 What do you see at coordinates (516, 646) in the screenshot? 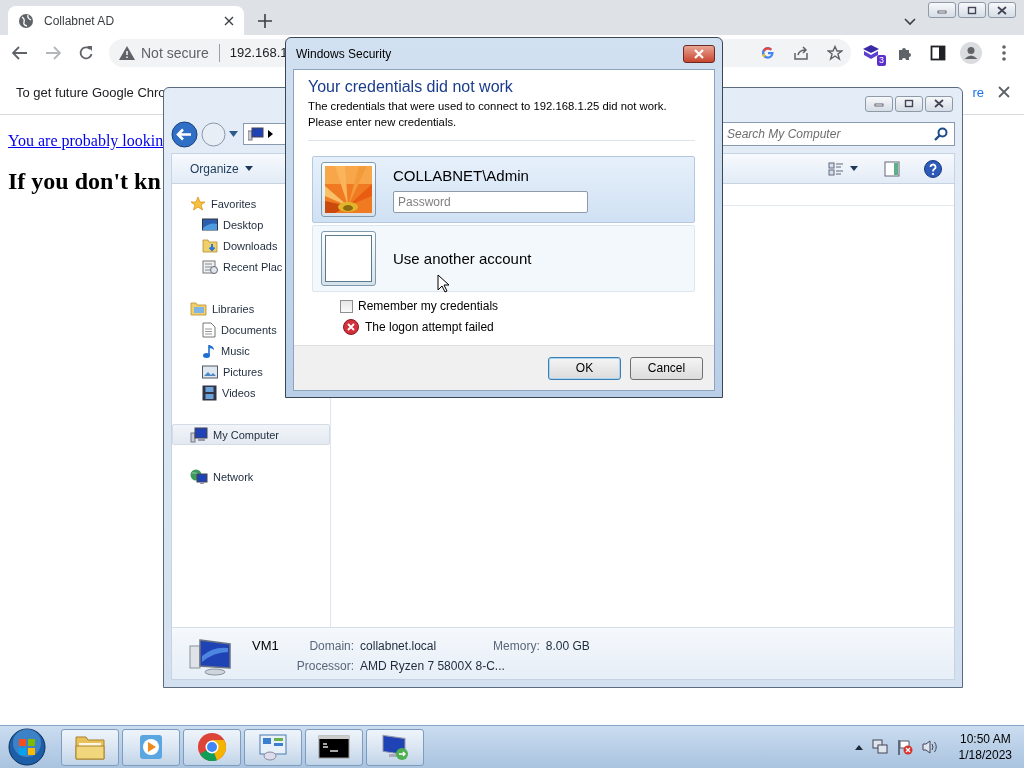
I see `detail-label: Memory:` at bounding box center [516, 646].